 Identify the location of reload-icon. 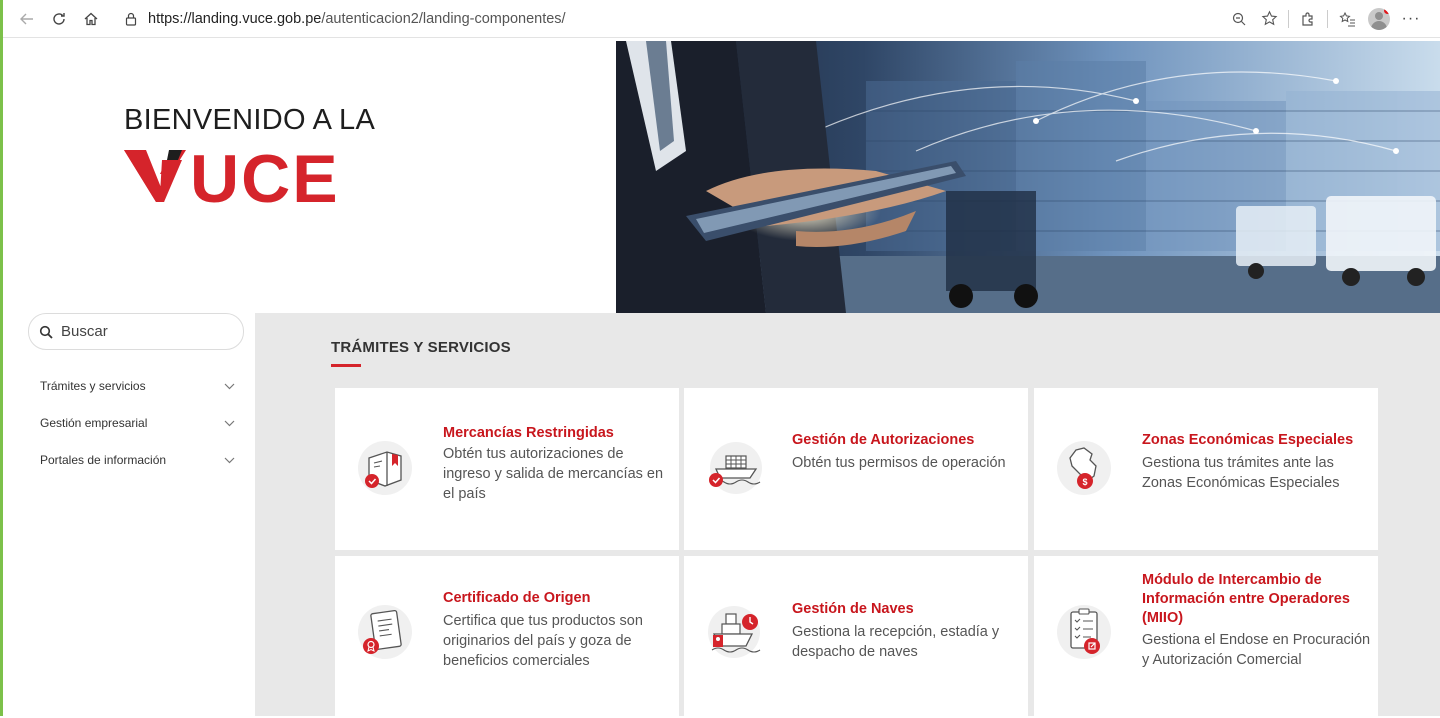
(59, 18).